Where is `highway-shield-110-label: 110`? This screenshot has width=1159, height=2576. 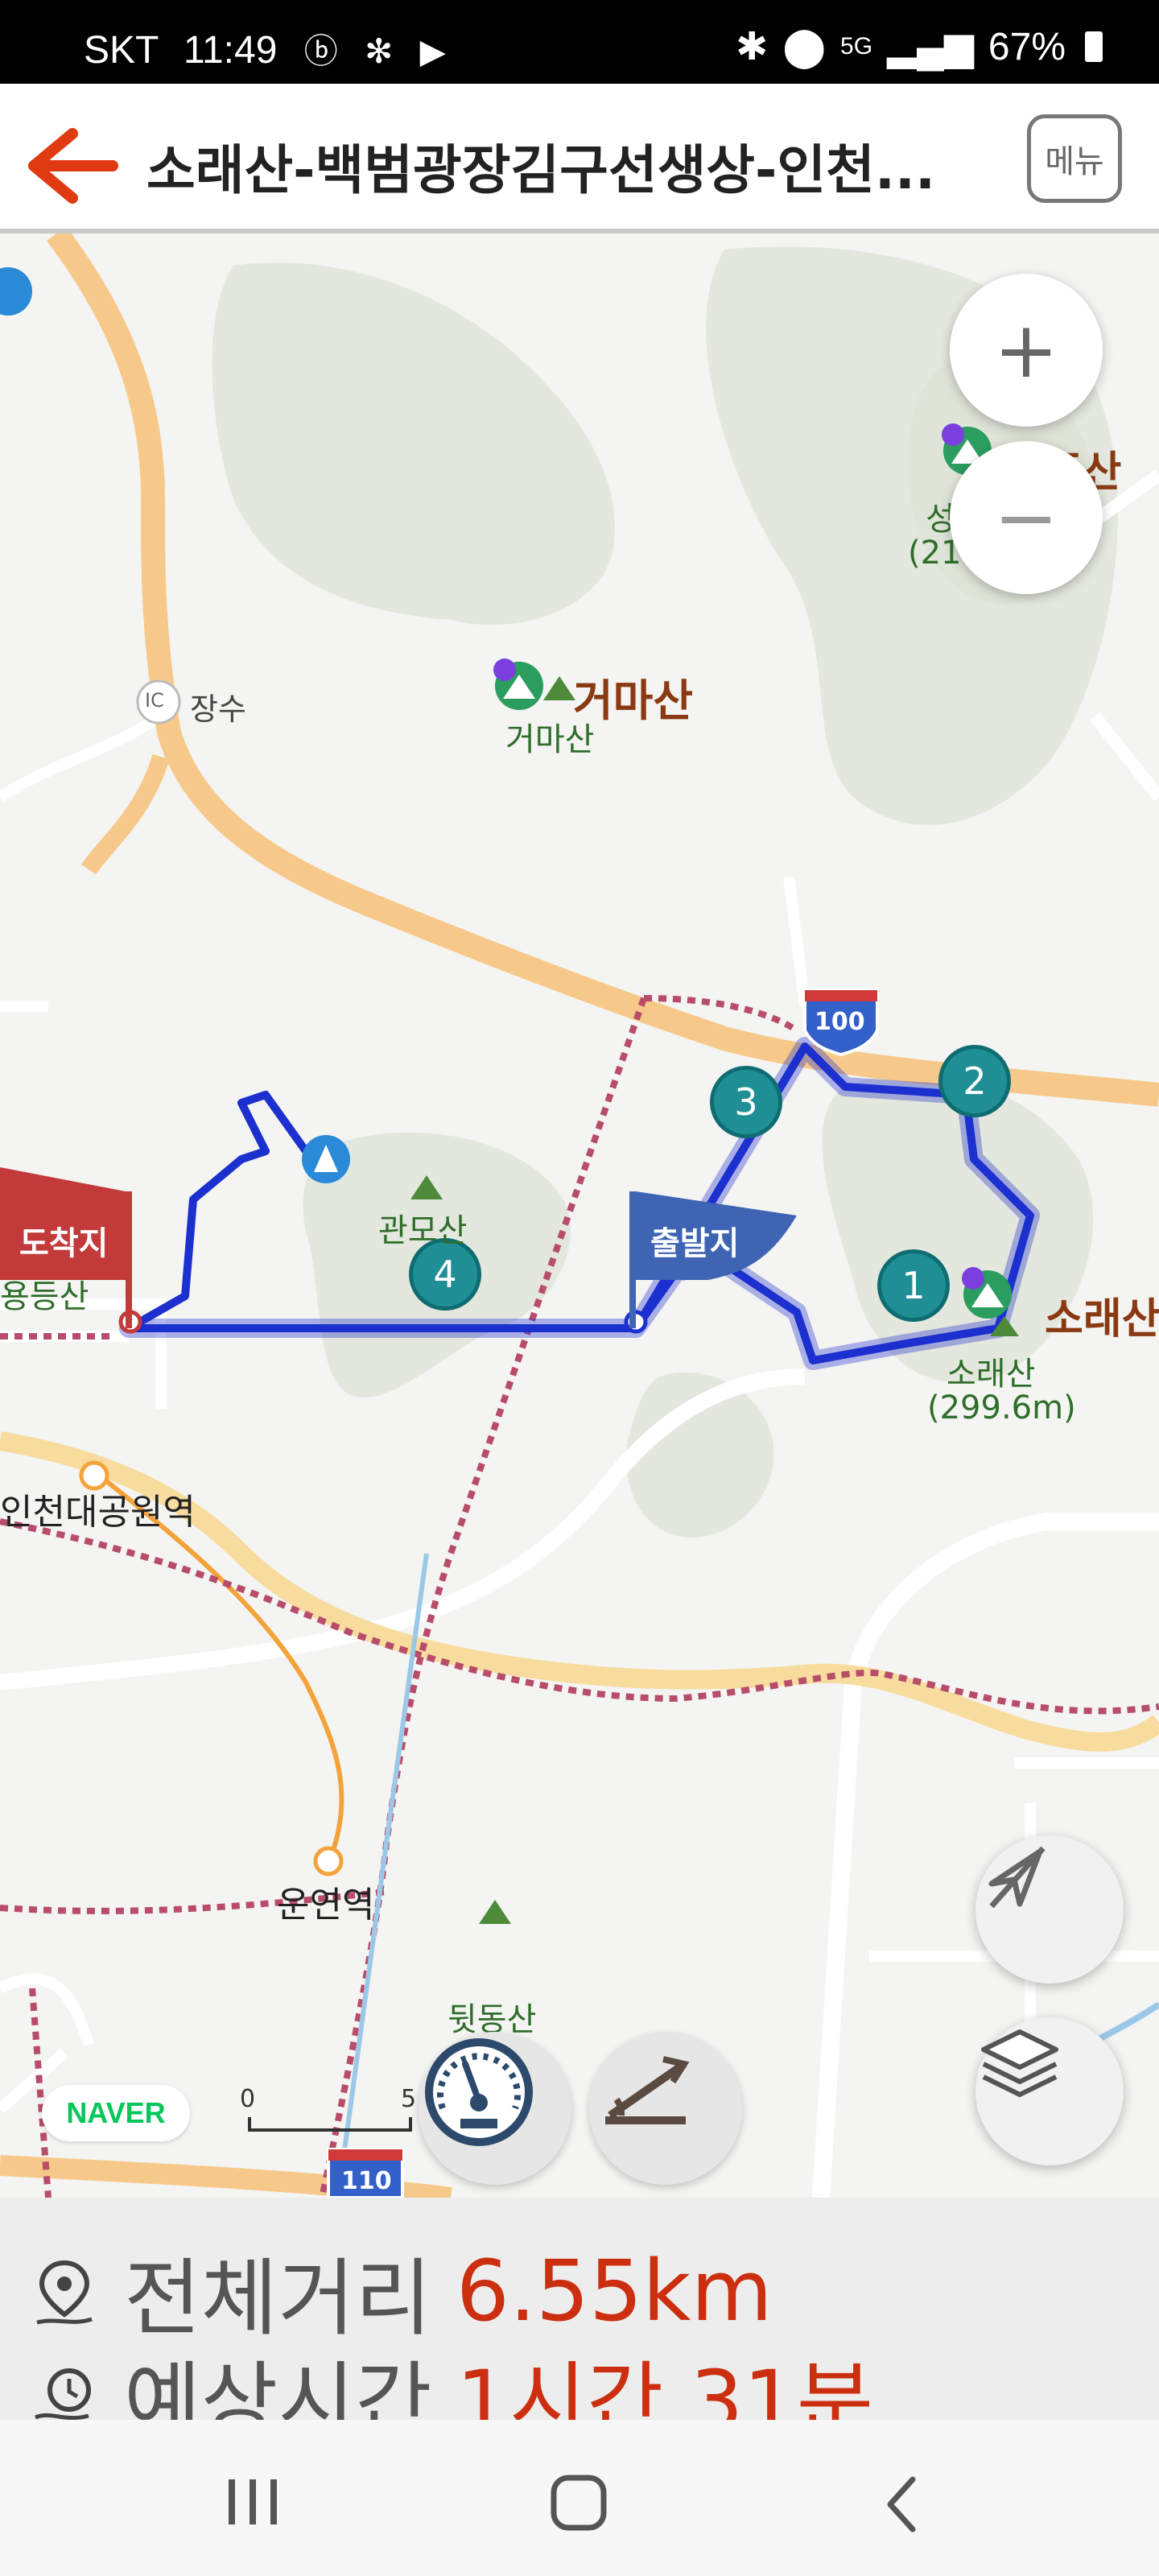
highway-shield-110-label: 110 is located at coordinates (366, 2181).